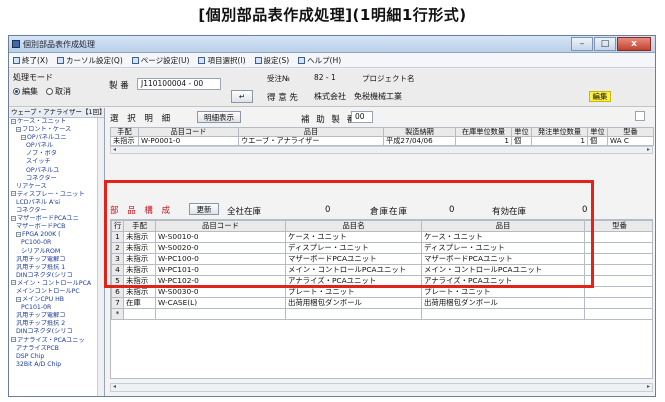 The width and height of the screenshot is (665, 402). What do you see at coordinates (56, 146) in the screenshot?
I see `tree-item: OPパネル` at bounding box center [56, 146].